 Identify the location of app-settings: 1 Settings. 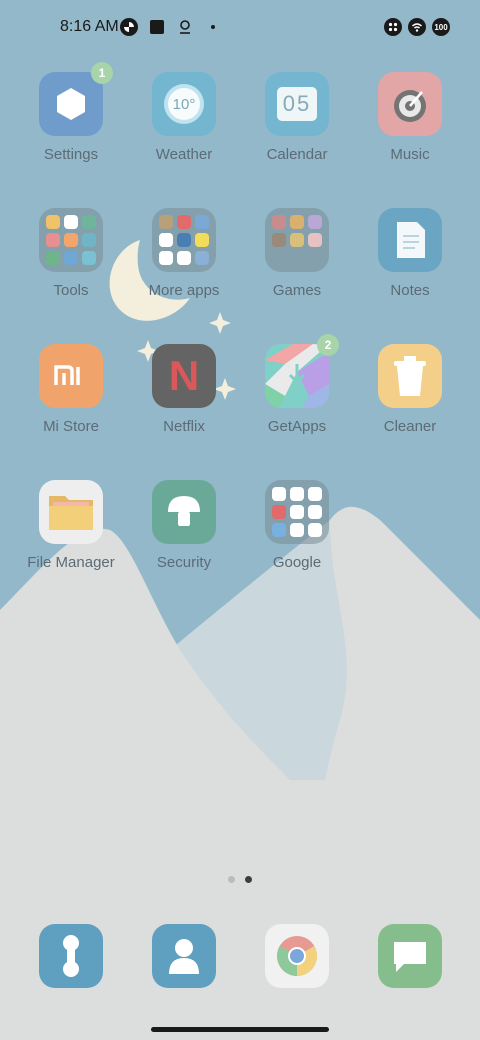
(71, 112).